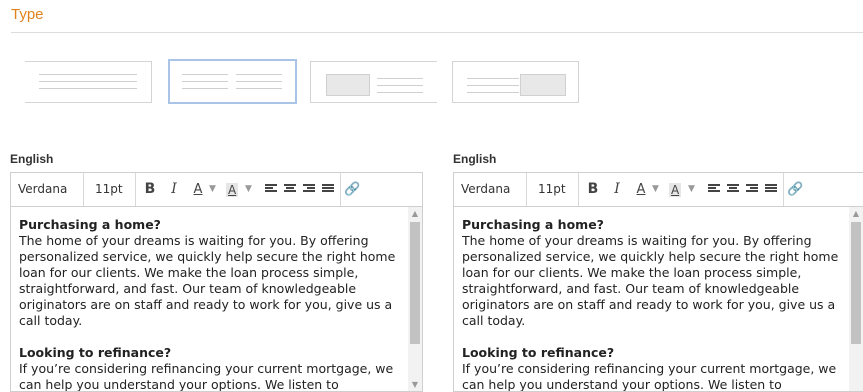 The width and height of the screenshot is (863, 392). I want to click on editor-scrollbar: ▲, so click(856, 299).